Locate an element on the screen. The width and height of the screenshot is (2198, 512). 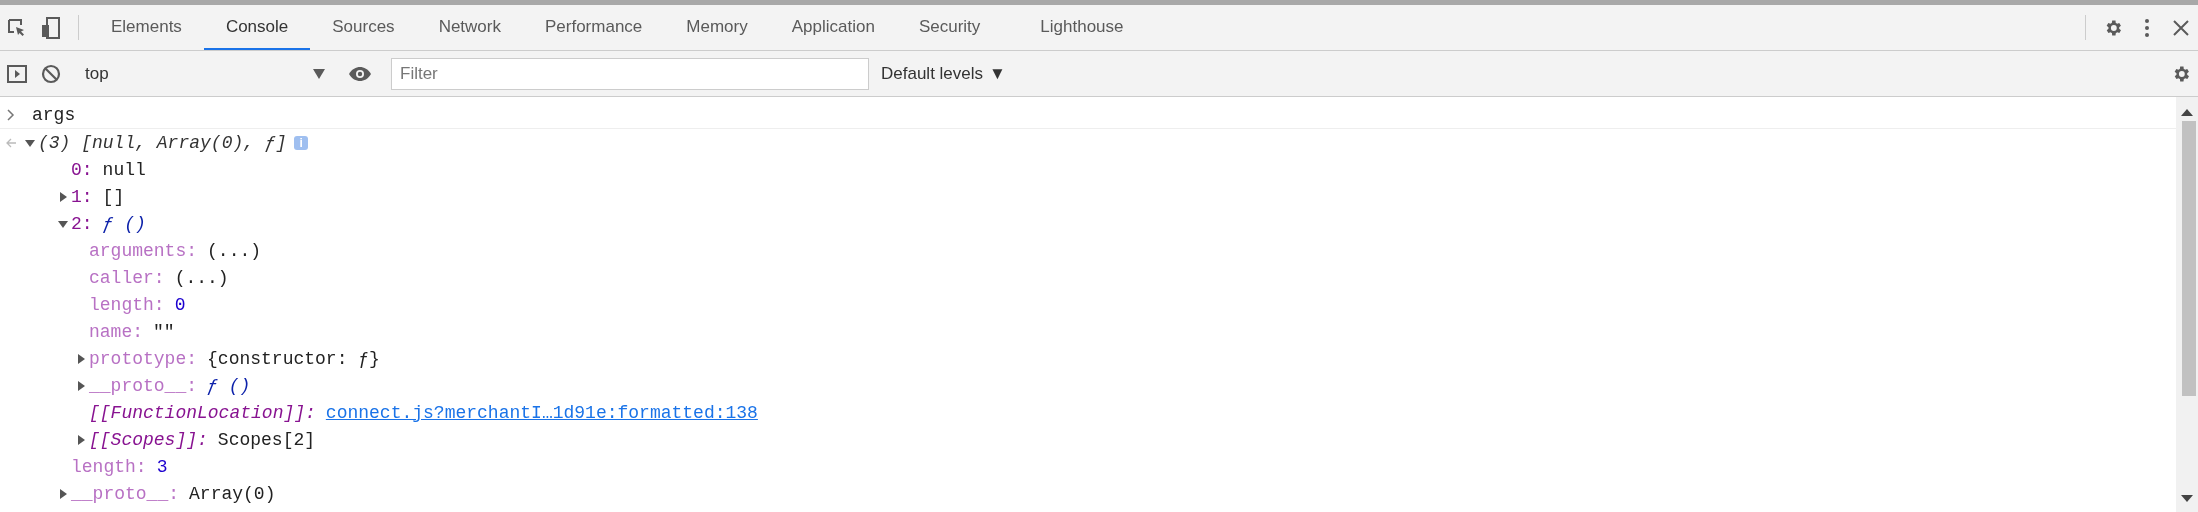
property-value: Array(0) is located at coordinates (232, 493).